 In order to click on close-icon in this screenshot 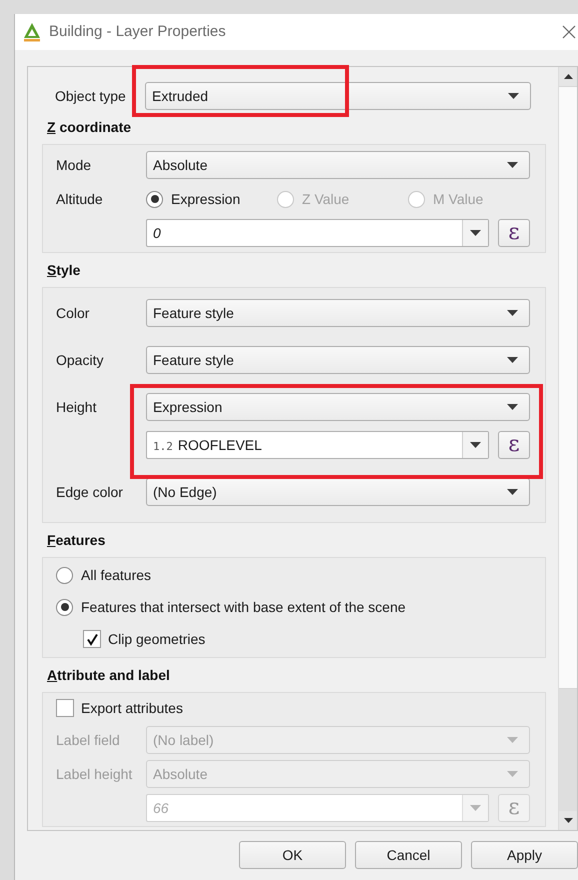, I will do `click(569, 32)`.